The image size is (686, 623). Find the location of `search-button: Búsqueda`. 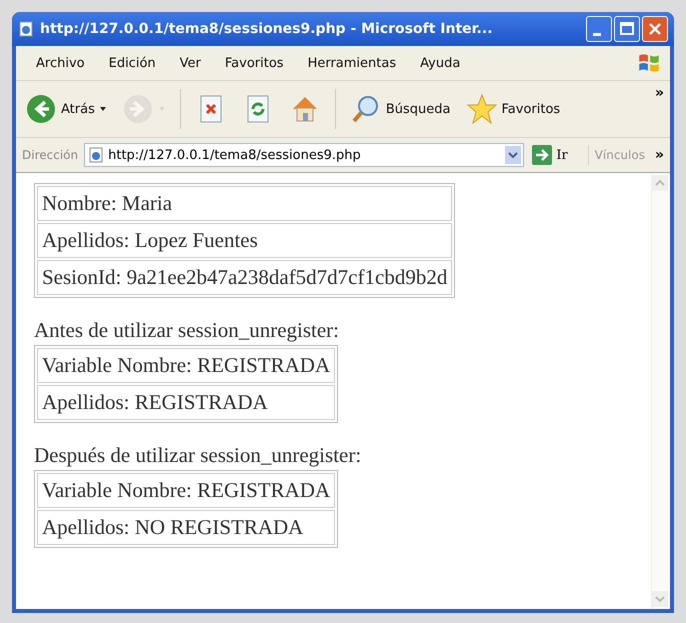

search-button: Búsqueda is located at coordinates (400, 109).